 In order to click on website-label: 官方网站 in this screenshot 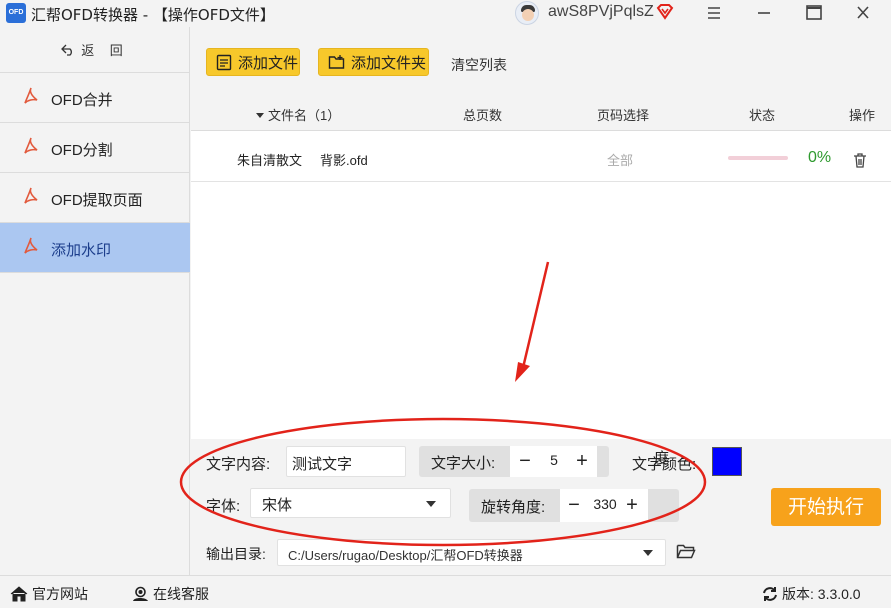, I will do `click(60, 594)`.